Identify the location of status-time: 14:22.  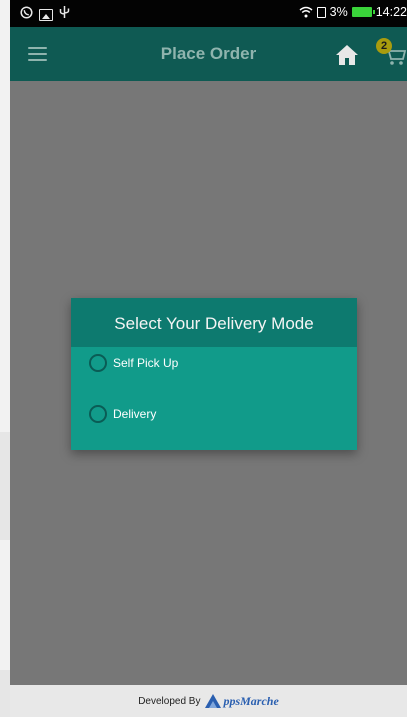
(391, 12).